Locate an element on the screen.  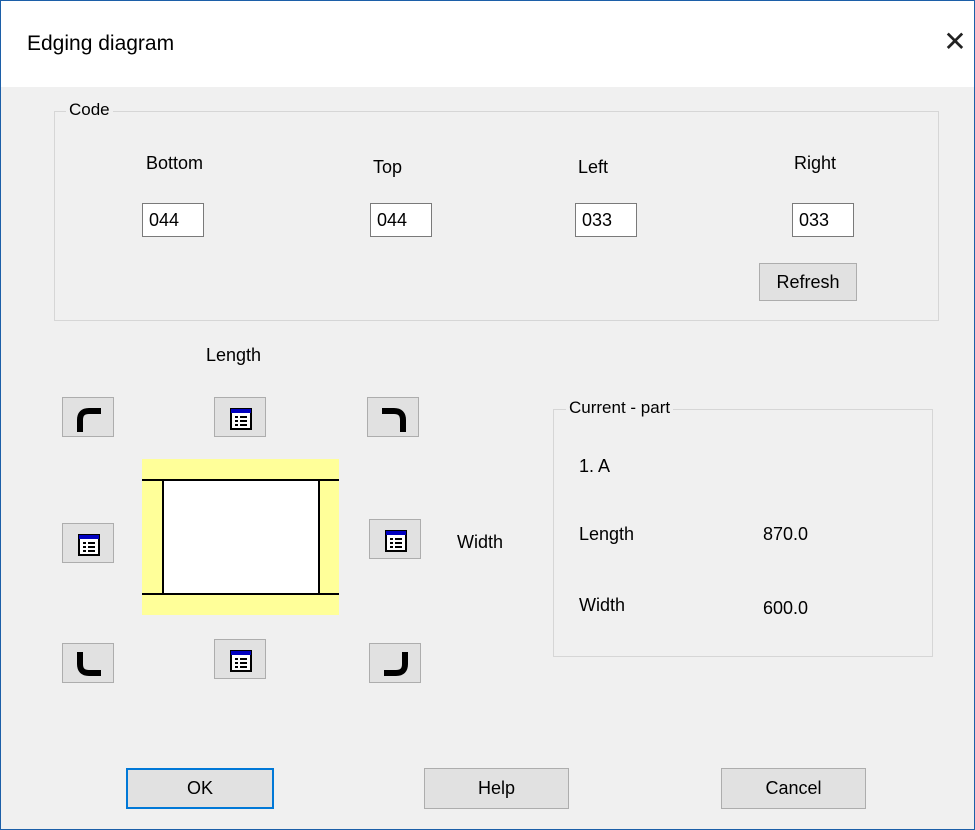
corner-bottom-left-button is located at coordinates (88, 663).